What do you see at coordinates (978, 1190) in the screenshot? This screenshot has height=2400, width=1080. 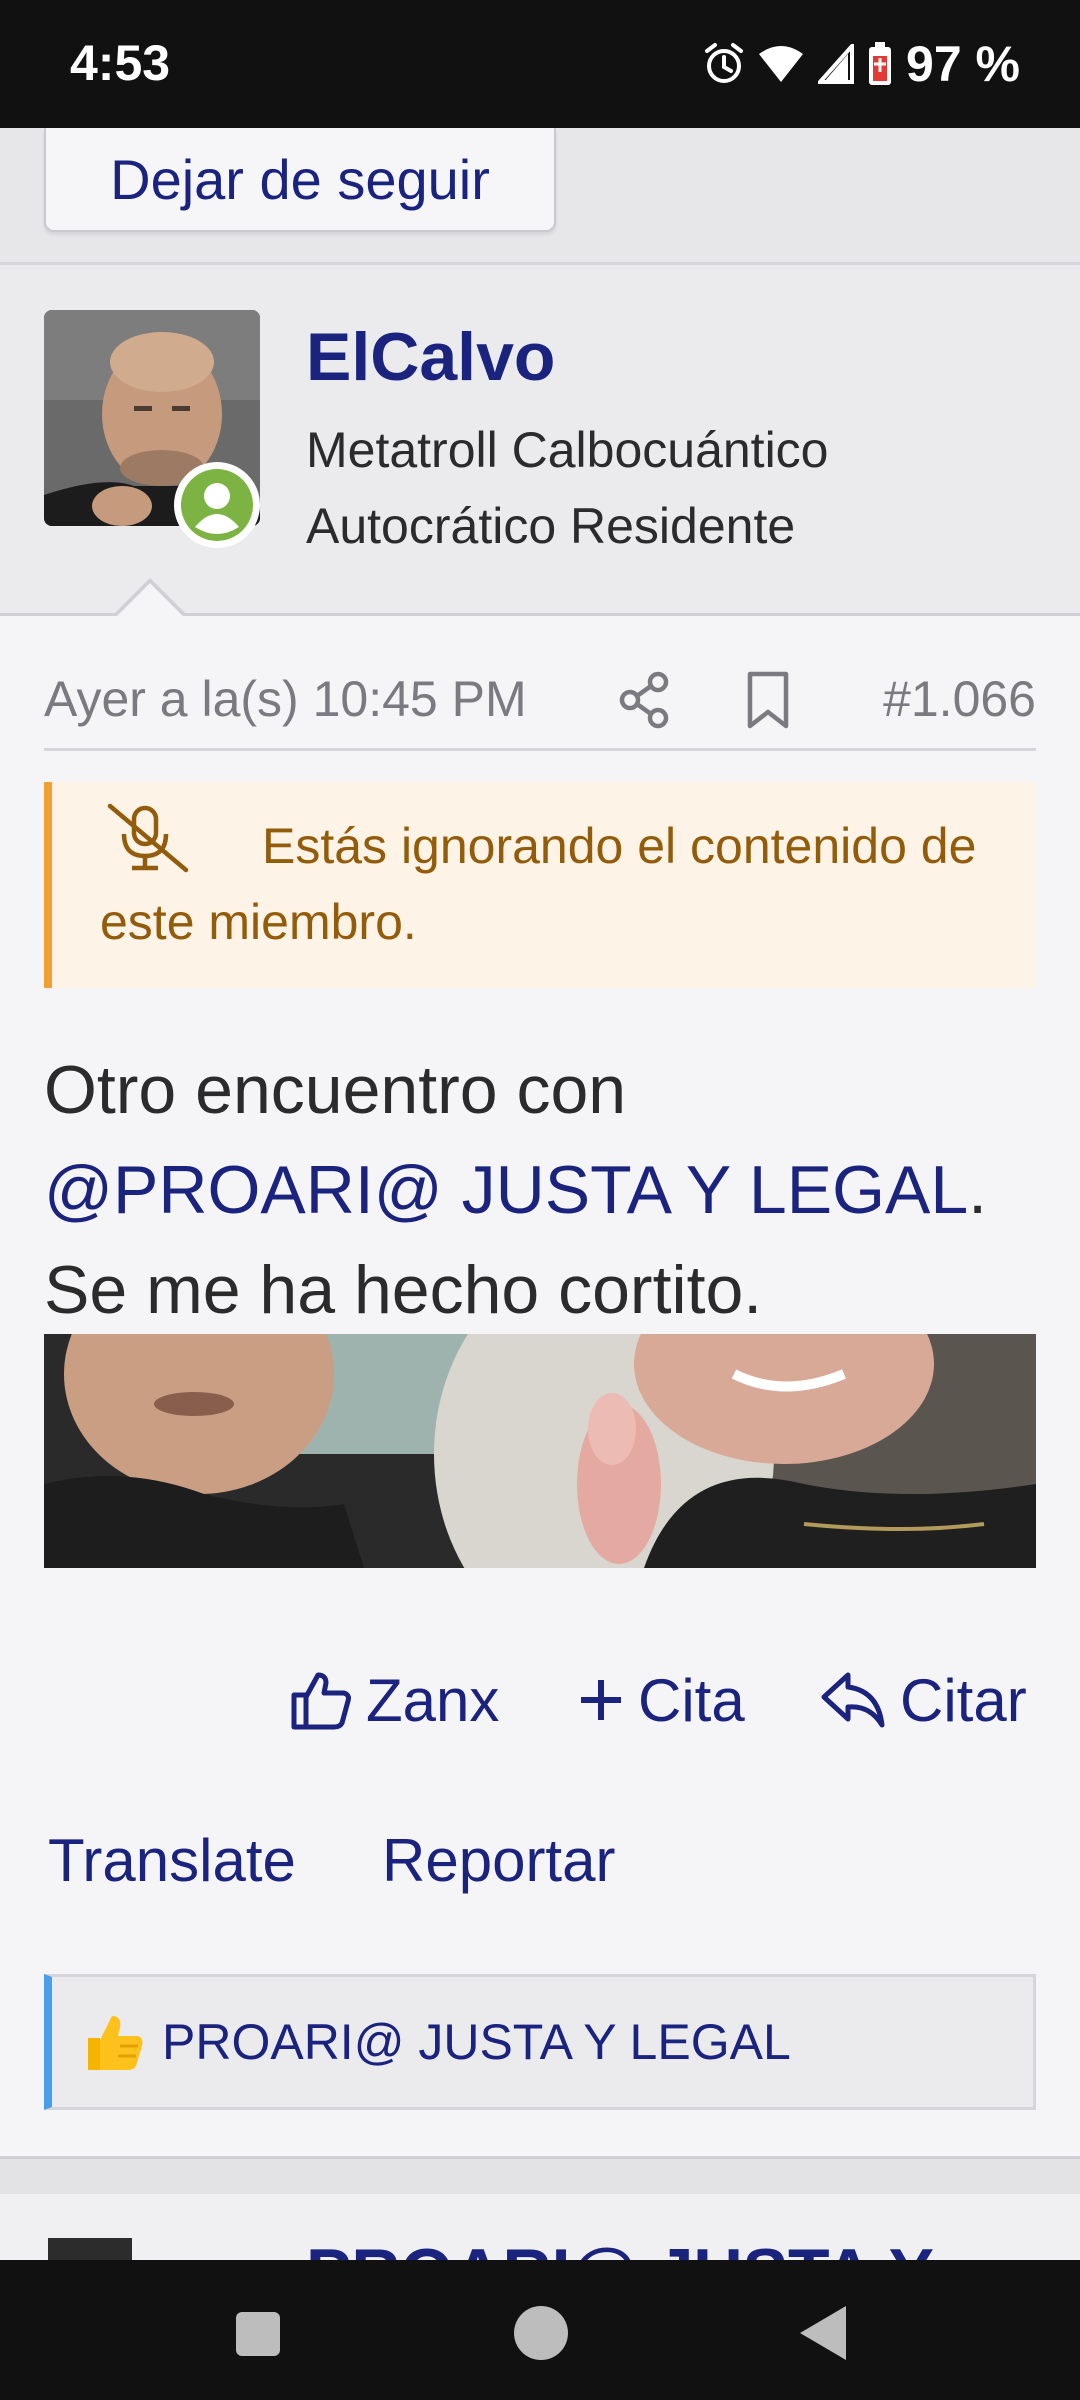 I see `post-body-punctuation: .` at bounding box center [978, 1190].